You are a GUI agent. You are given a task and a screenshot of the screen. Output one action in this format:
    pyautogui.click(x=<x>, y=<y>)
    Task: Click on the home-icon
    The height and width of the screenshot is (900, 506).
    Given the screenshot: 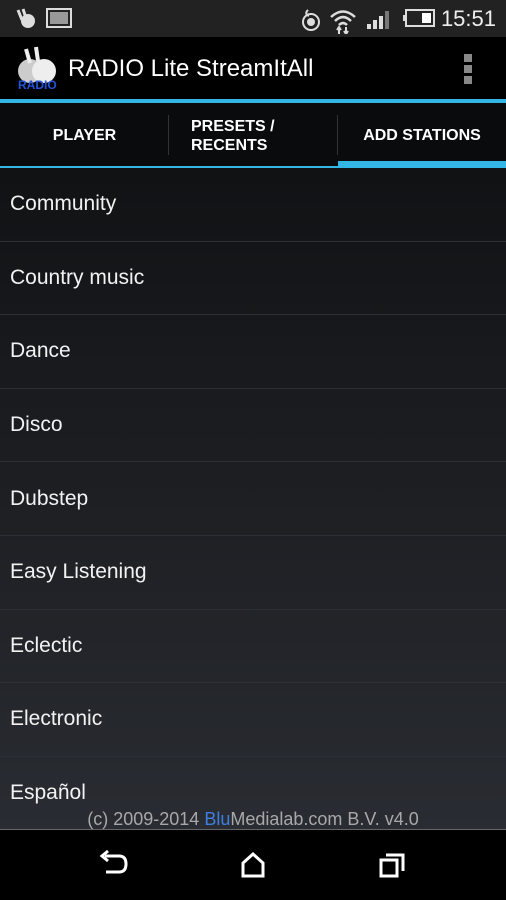 What is the action you would take?
    pyautogui.click(x=253, y=865)
    